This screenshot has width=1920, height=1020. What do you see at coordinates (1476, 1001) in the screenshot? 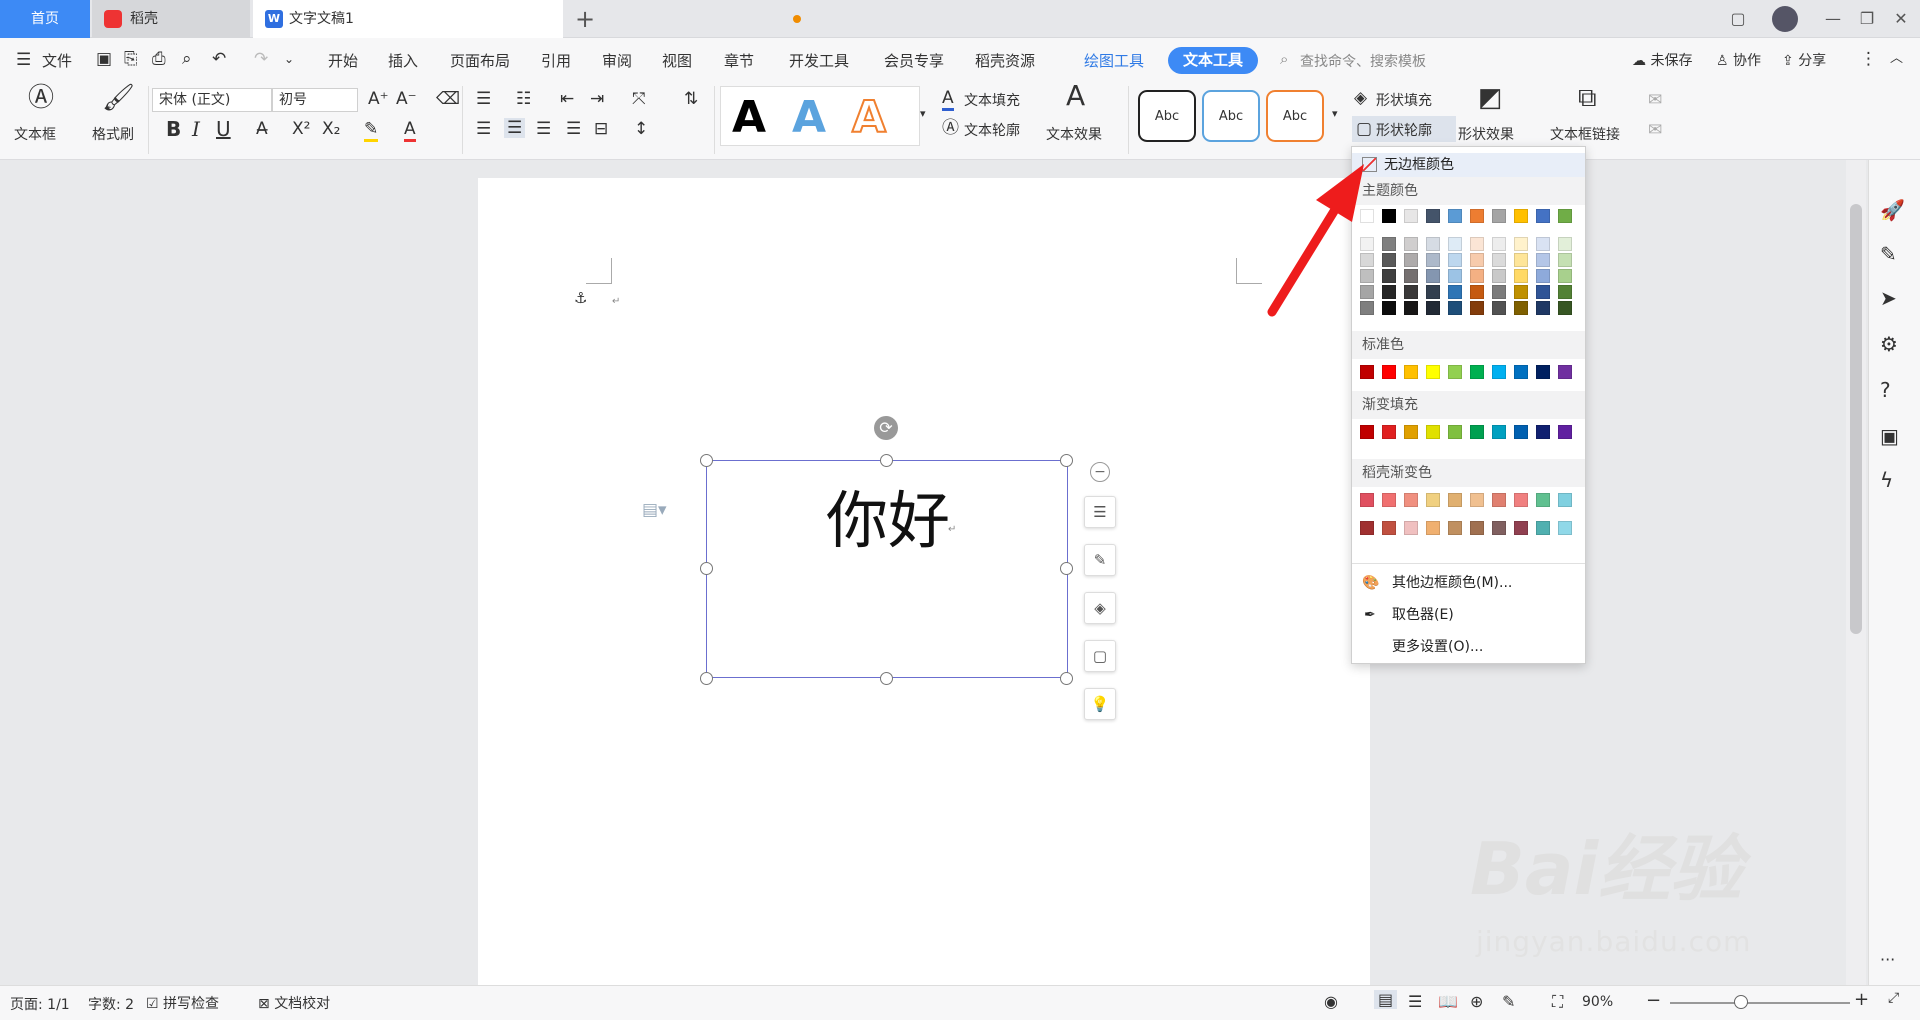
I see `web-view-icon: ⊕` at bounding box center [1476, 1001].